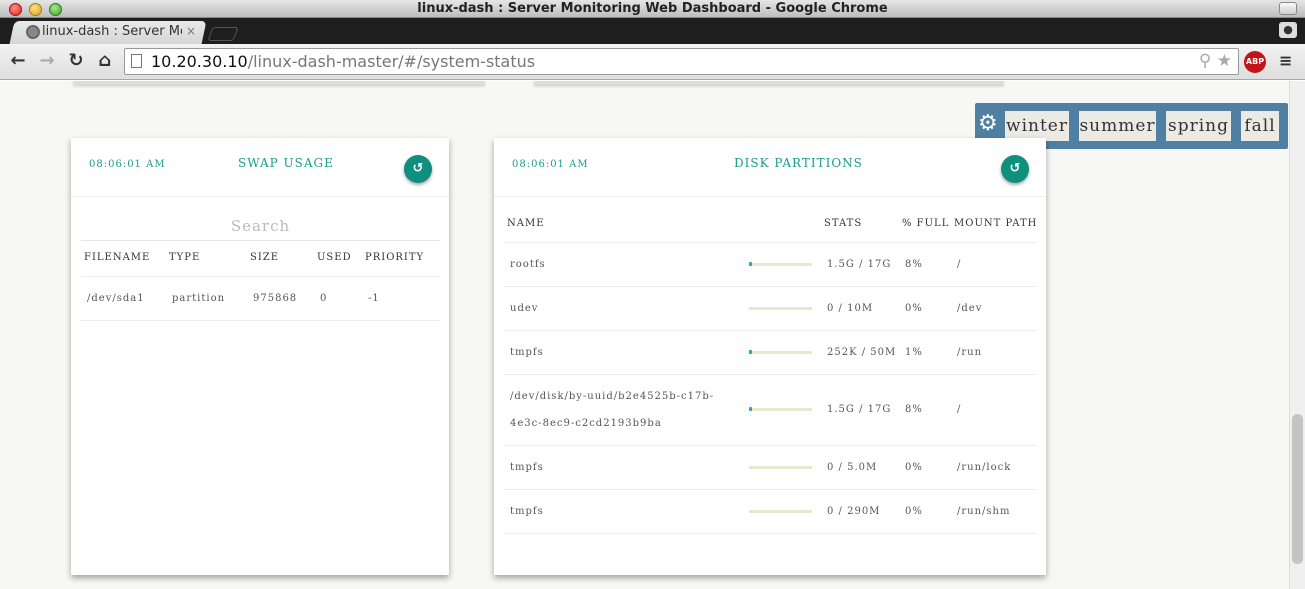  What do you see at coordinates (260, 226) in the screenshot?
I see `search-input` at bounding box center [260, 226].